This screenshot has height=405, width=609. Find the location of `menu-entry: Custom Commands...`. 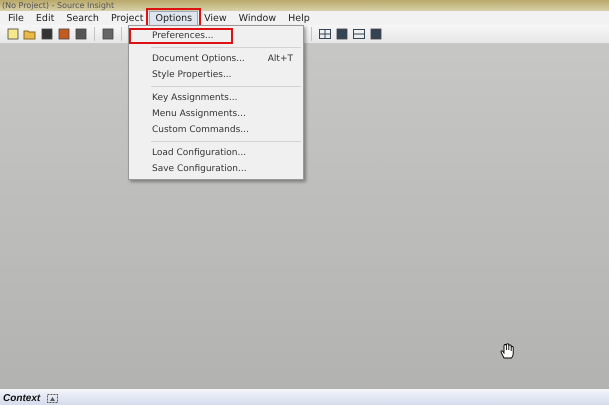

menu-entry: Custom Commands... is located at coordinates (216, 130).